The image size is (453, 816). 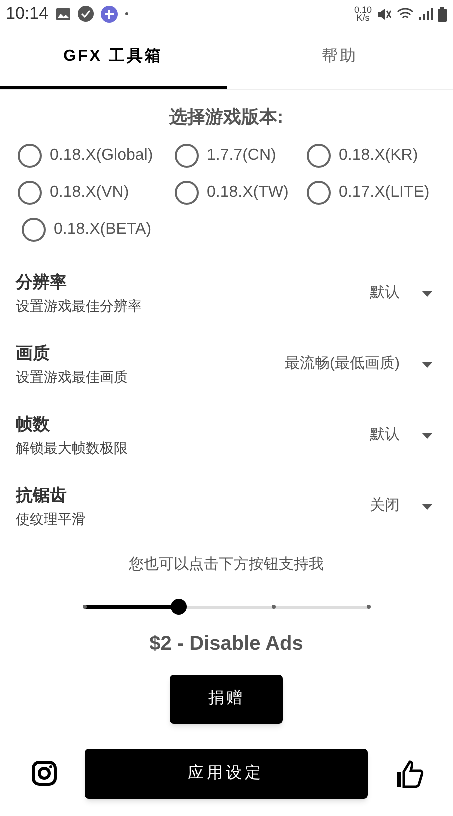 What do you see at coordinates (339, 58) in the screenshot?
I see `tab: 帮助` at bounding box center [339, 58].